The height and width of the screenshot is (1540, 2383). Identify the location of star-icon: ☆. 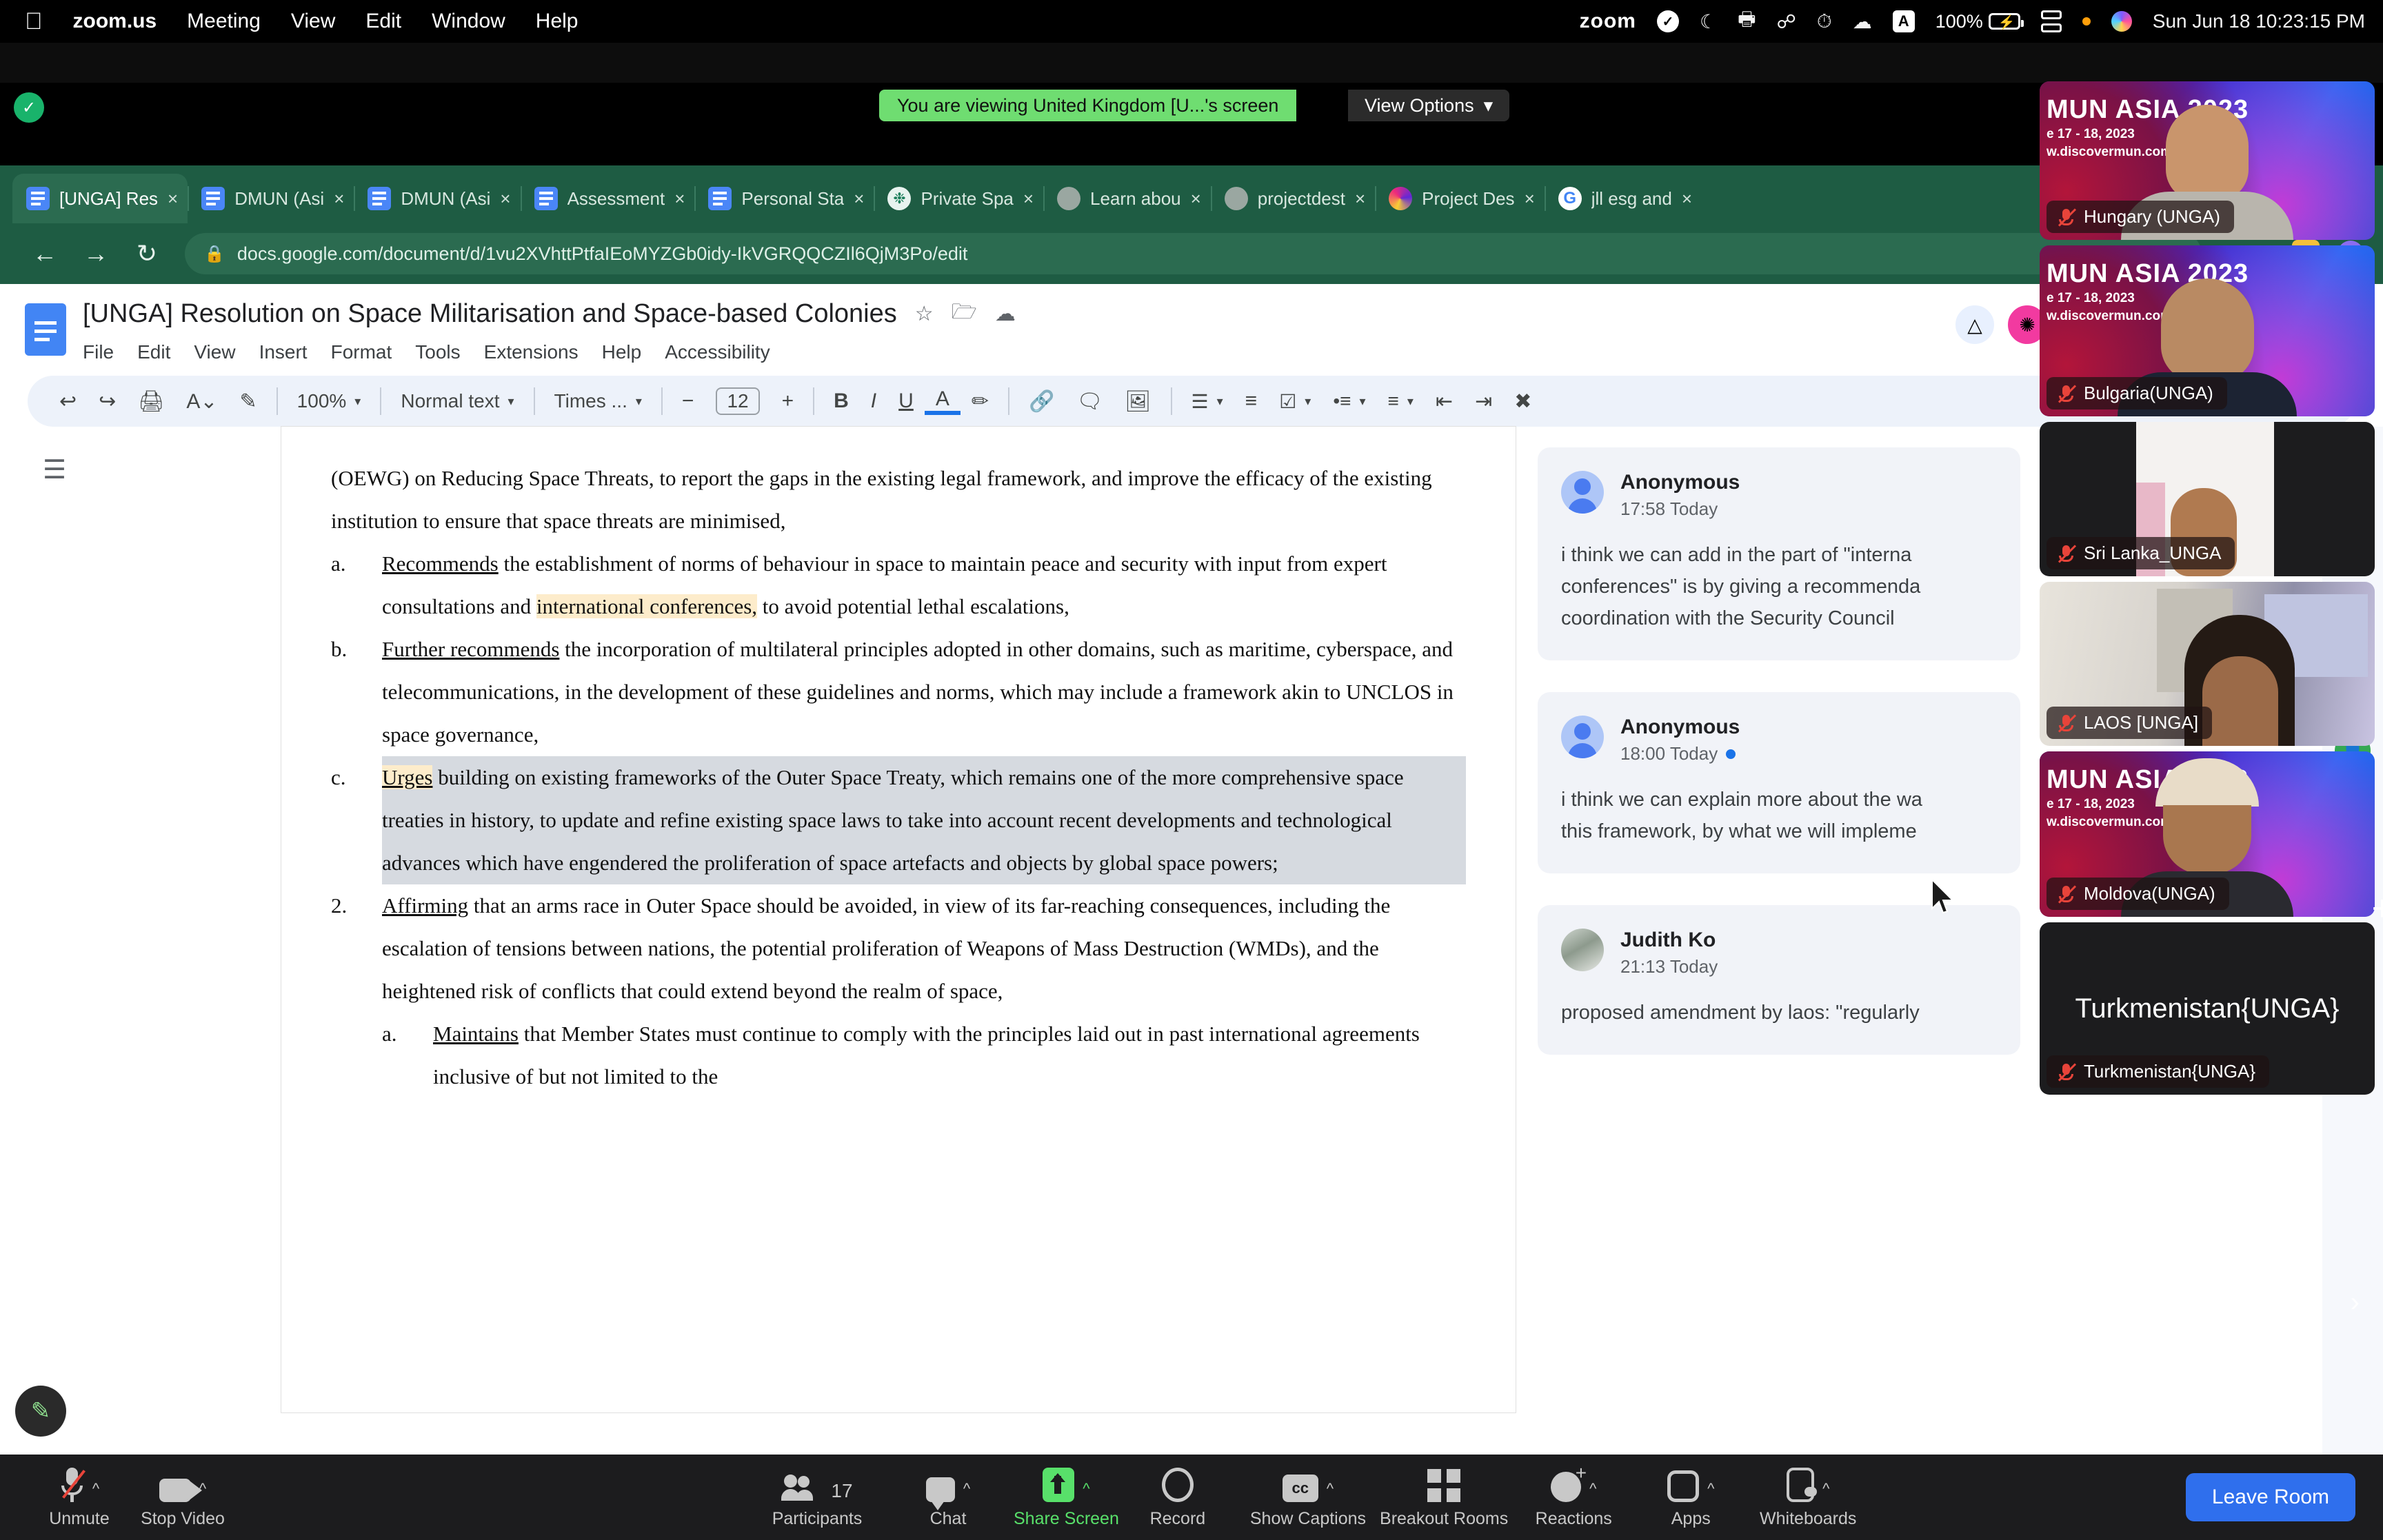
(924, 314).